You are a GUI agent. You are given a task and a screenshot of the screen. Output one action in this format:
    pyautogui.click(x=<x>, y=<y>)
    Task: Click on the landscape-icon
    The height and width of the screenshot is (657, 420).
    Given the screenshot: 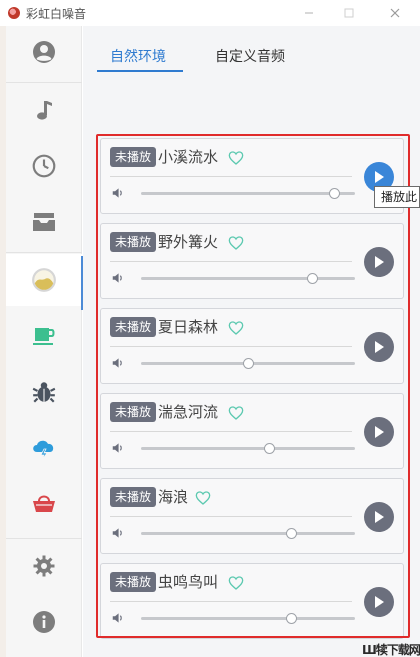 What is the action you would take?
    pyautogui.click(x=44, y=280)
    